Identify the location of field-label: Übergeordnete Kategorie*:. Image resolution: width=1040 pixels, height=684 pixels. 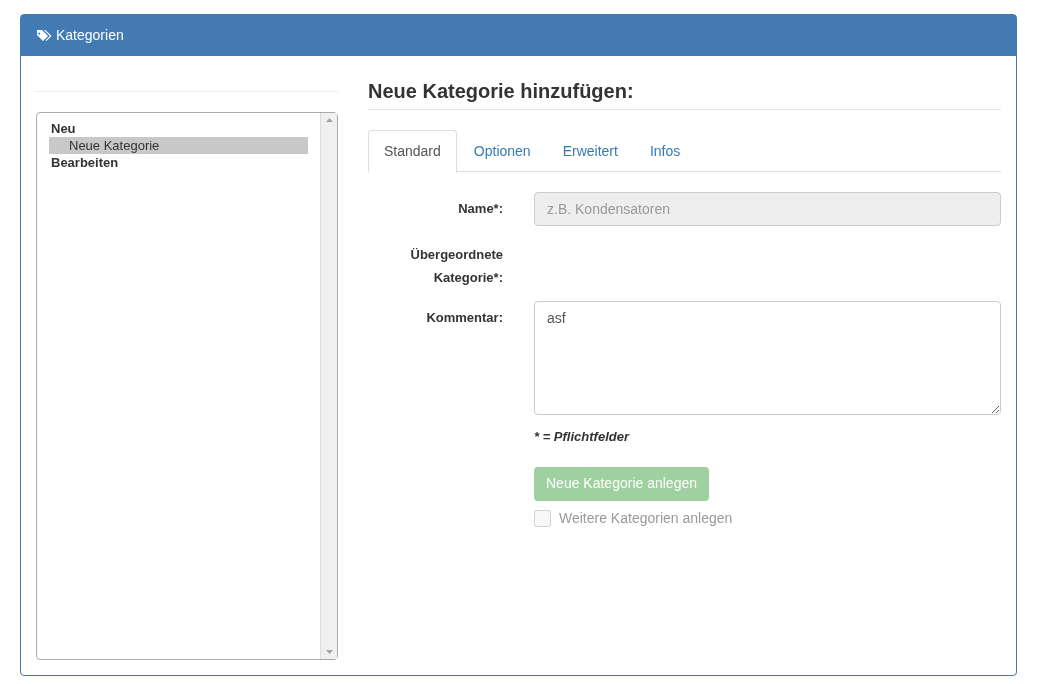
(456, 266).